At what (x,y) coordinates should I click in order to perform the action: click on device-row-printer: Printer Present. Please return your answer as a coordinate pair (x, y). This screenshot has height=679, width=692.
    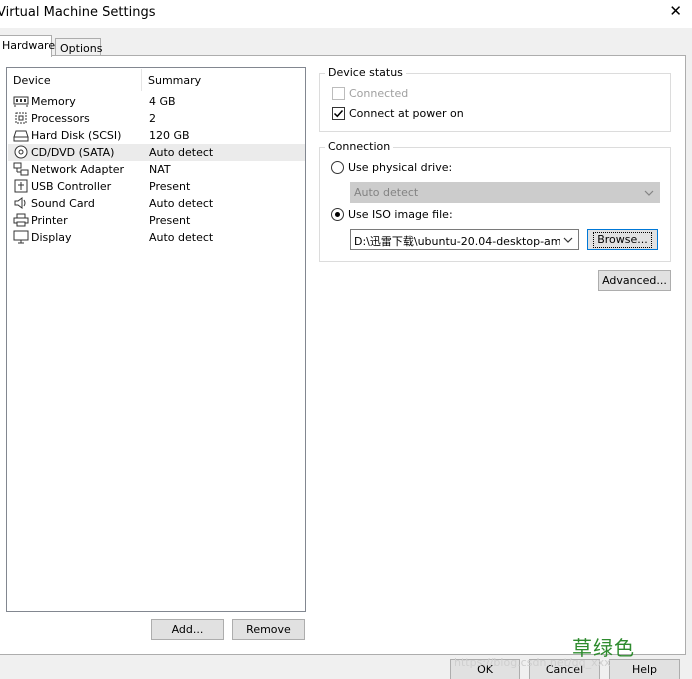
    Looking at the image, I should click on (156, 220).